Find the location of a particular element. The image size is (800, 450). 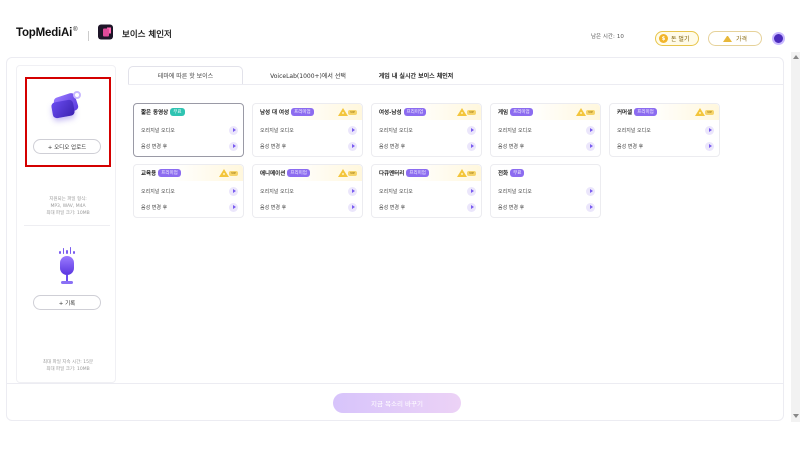

pricing-button: 가격 is located at coordinates (735, 38).